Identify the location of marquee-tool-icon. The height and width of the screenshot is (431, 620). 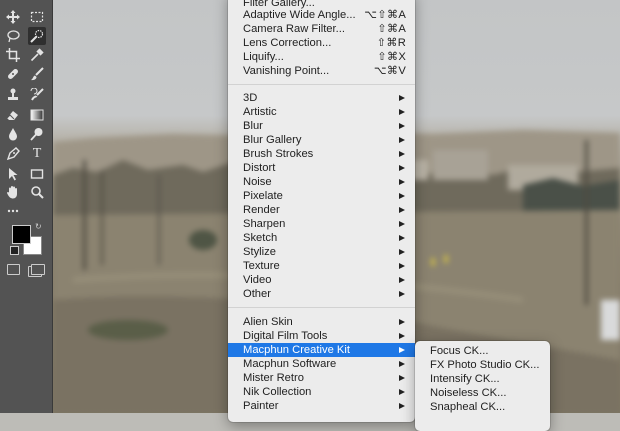
(37, 17).